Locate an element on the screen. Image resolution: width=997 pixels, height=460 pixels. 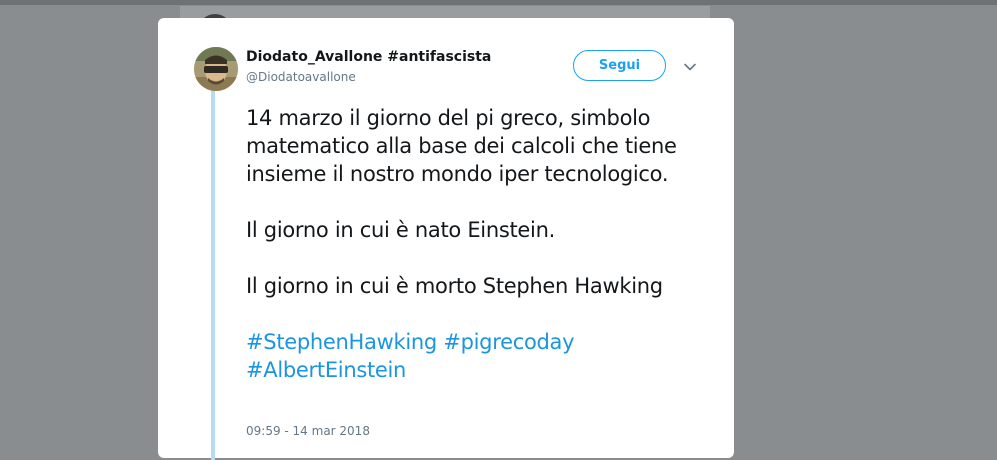
hashtag-link: #AlbertEinstein is located at coordinates (326, 370).